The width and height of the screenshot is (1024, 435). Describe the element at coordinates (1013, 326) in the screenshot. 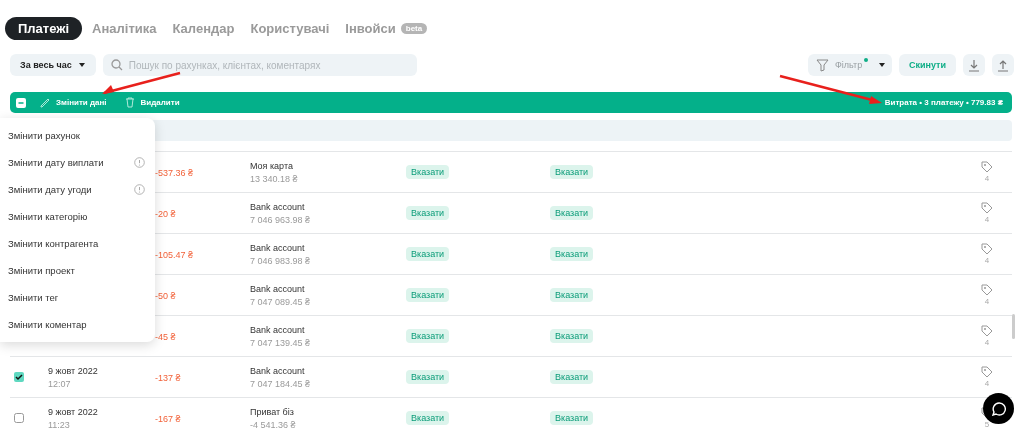

I see `scrollbar` at that location.